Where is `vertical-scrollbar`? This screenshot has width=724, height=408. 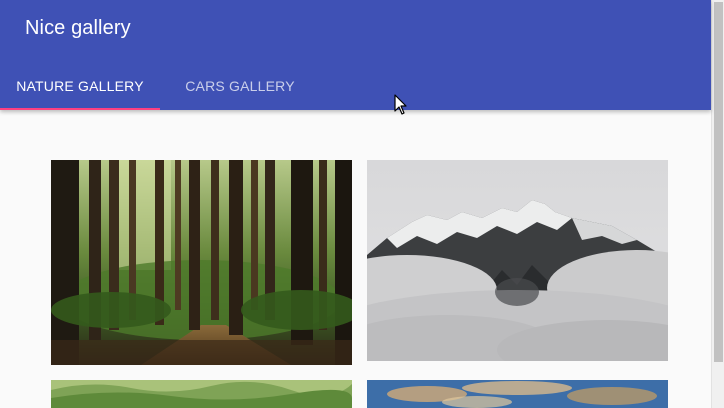 vertical-scrollbar is located at coordinates (717, 204).